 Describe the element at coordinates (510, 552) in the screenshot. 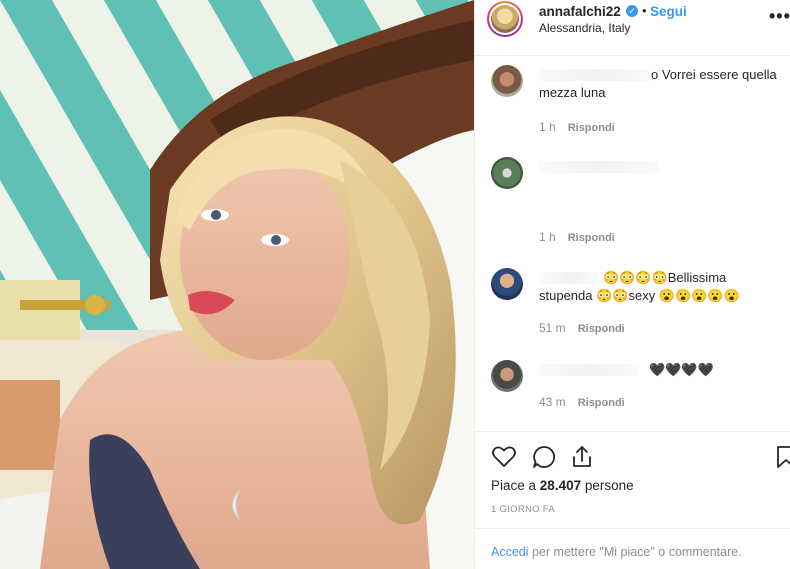

I see `login-link: Accedi` at that location.